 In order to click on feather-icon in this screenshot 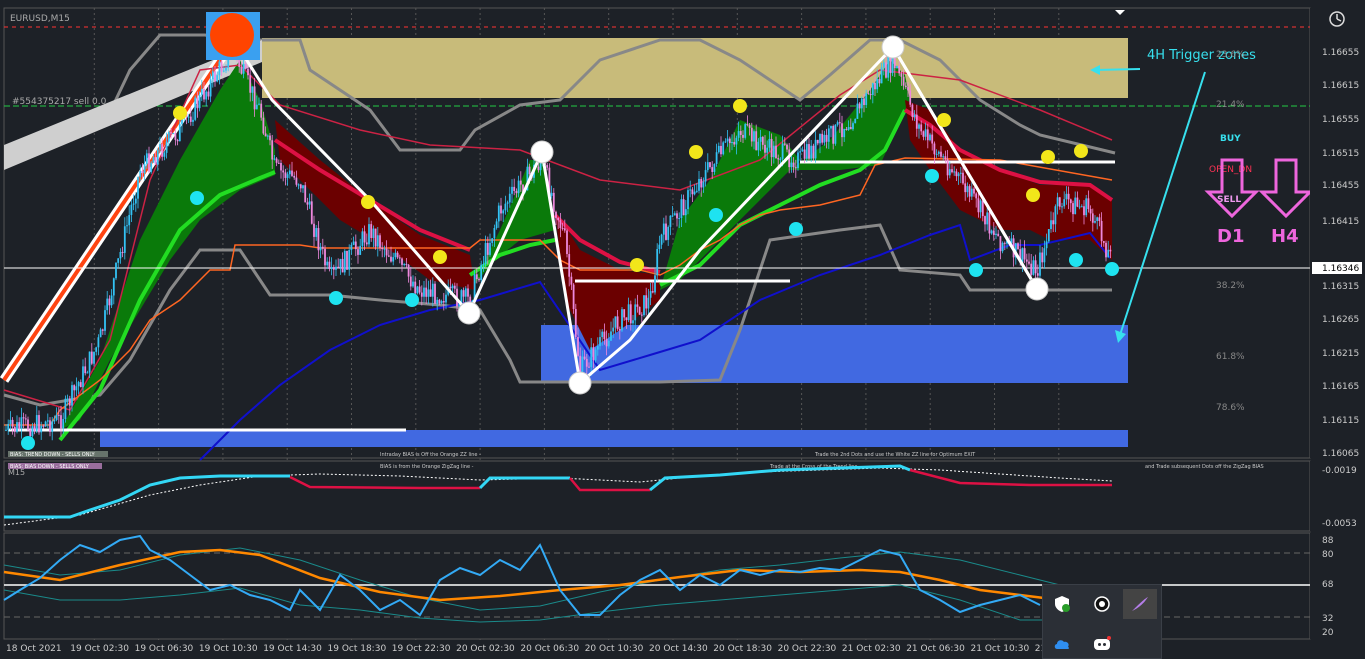, I will do `click(1140, 604)`.